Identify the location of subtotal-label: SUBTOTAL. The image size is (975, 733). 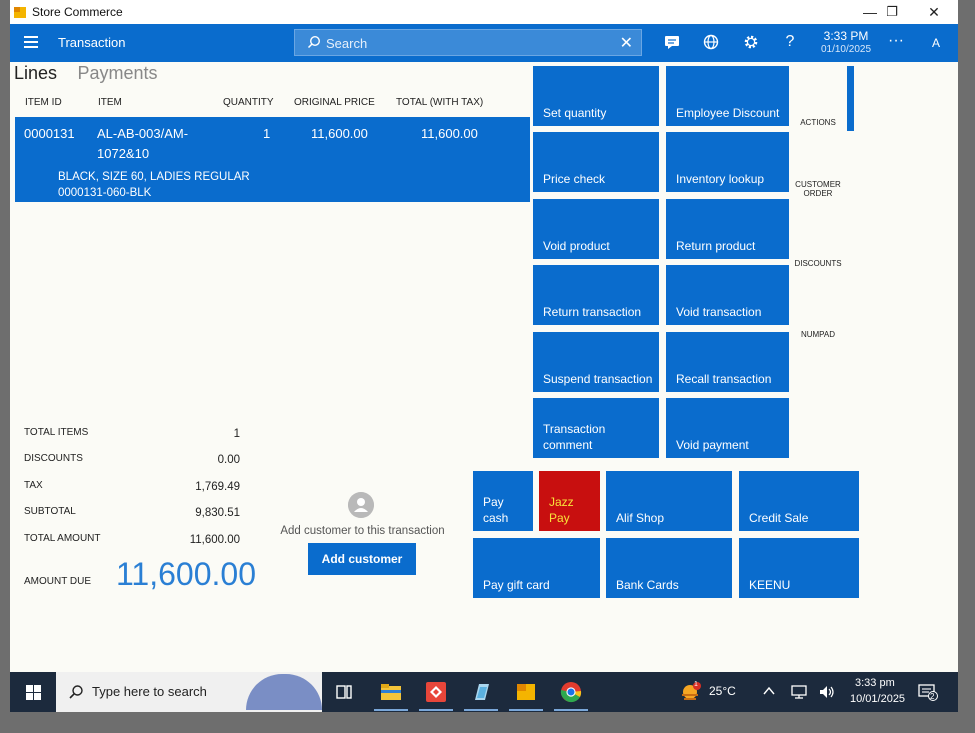
(50, 511).